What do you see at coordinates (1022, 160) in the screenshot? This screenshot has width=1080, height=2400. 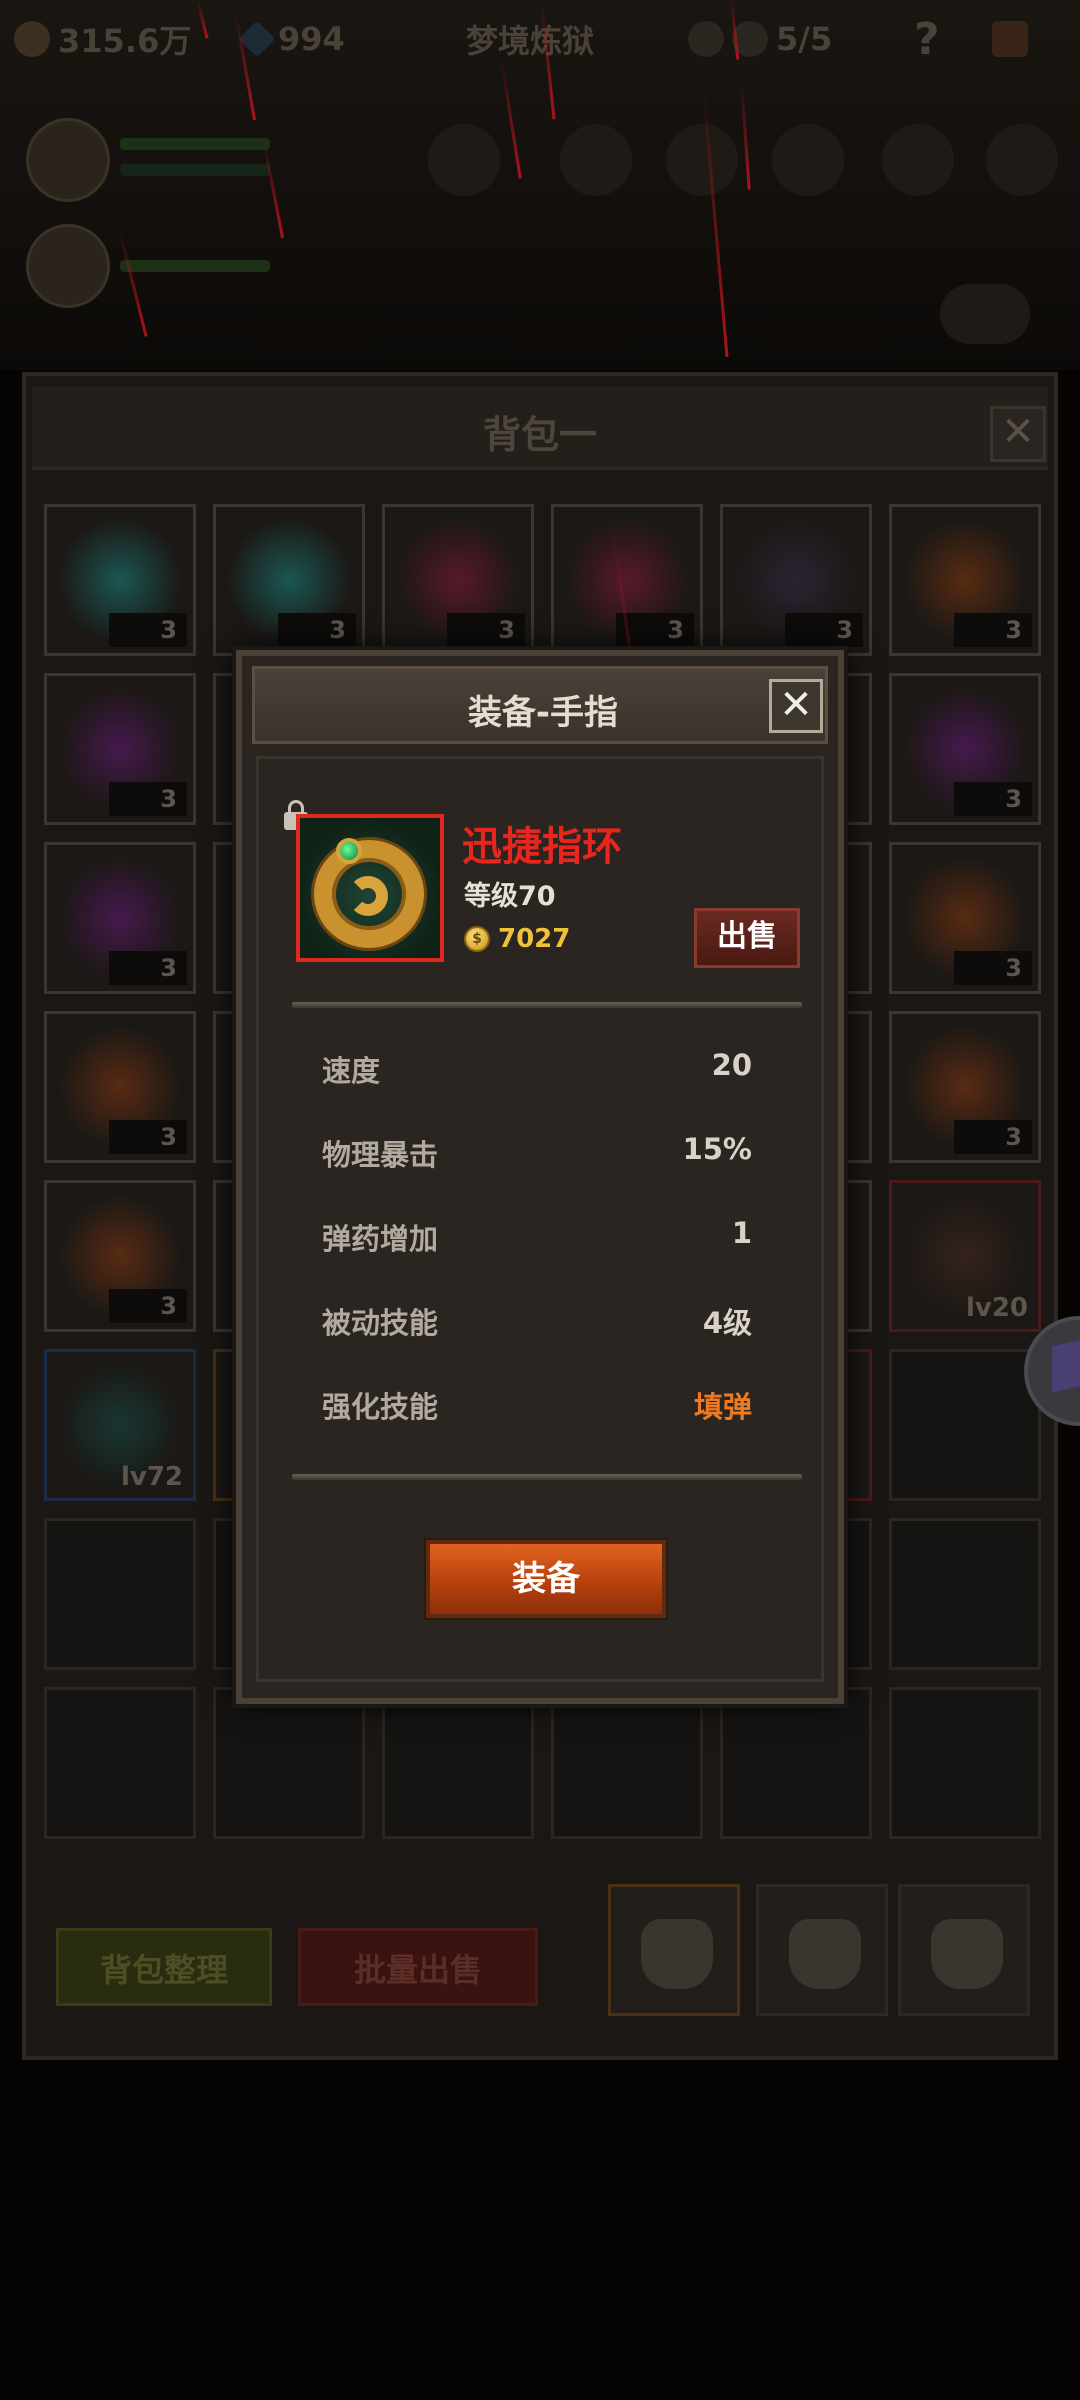 I see `leaf-icon` at bounding box center [1022, 160].